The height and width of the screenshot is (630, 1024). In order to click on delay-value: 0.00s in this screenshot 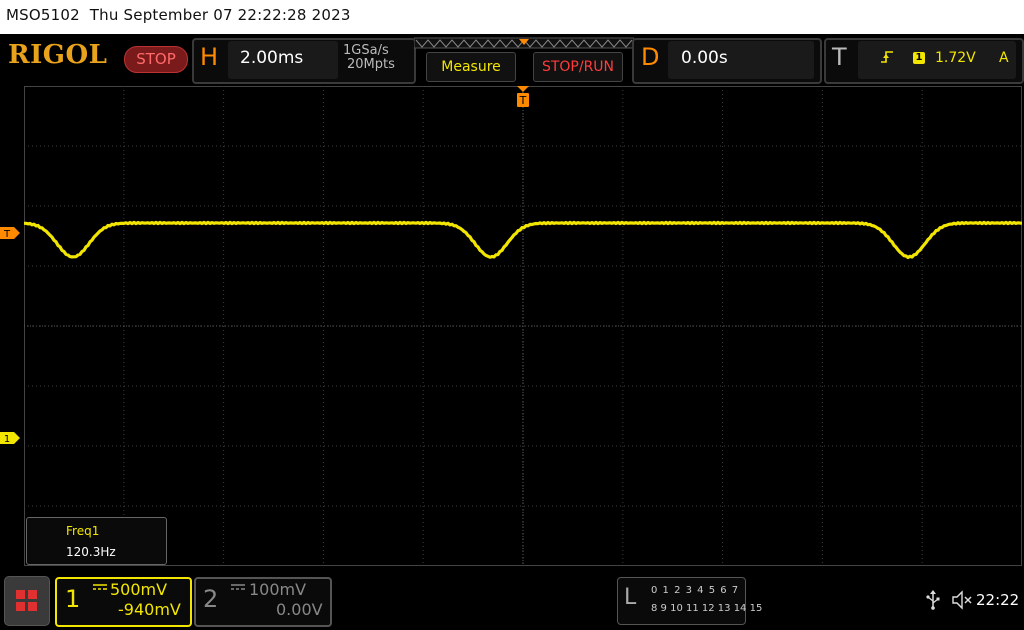, I will do `click(704, 58)`.